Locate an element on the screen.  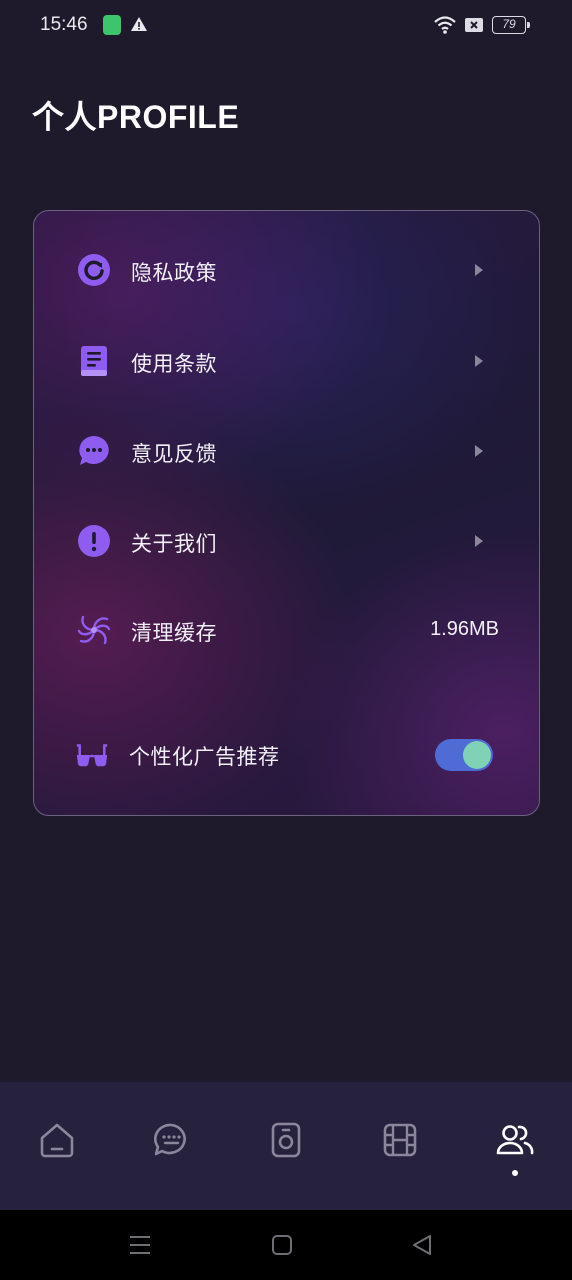
battery-icon: 79 is located at coordinates (511, 25).